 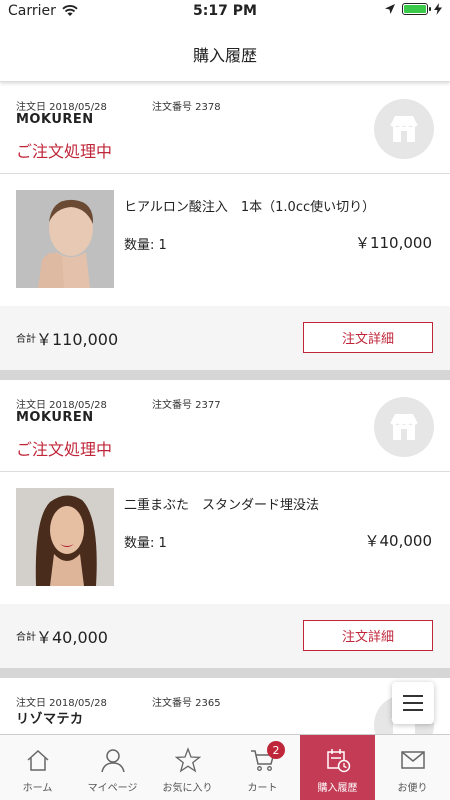 I want to click on tab-cart: 2 カート, so click(x=262, y=767).